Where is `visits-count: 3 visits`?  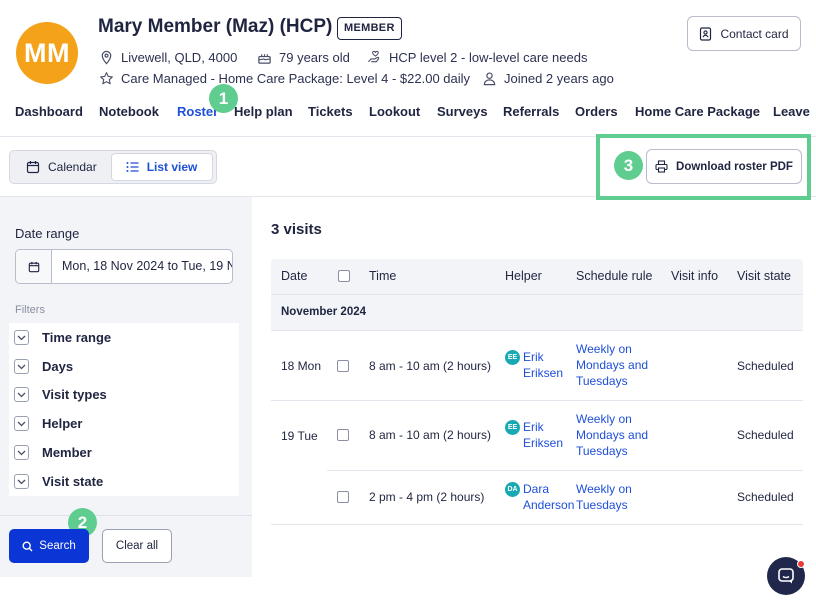 visits-count: 3 visits is located at coordinates (296, 229).